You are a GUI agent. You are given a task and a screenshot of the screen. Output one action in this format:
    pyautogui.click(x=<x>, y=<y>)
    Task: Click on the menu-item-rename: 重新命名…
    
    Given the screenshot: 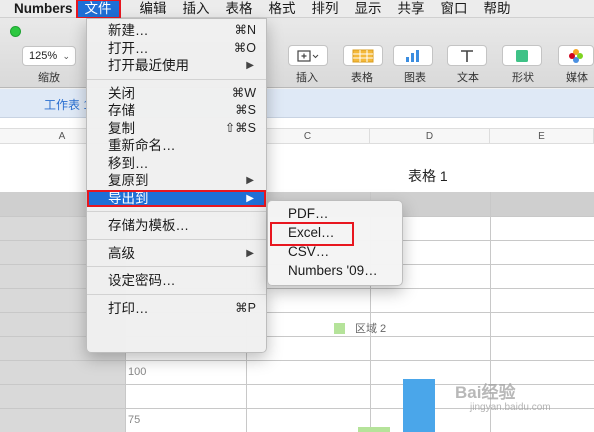 What is the action you would take?
    pyautogui.click(x=176, y=146)
    